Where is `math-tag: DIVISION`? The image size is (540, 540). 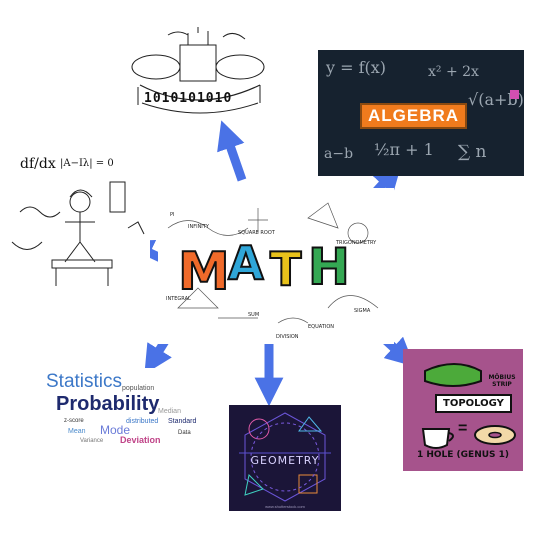
math-tag: DIVISION is located at coordinates (287, 337).